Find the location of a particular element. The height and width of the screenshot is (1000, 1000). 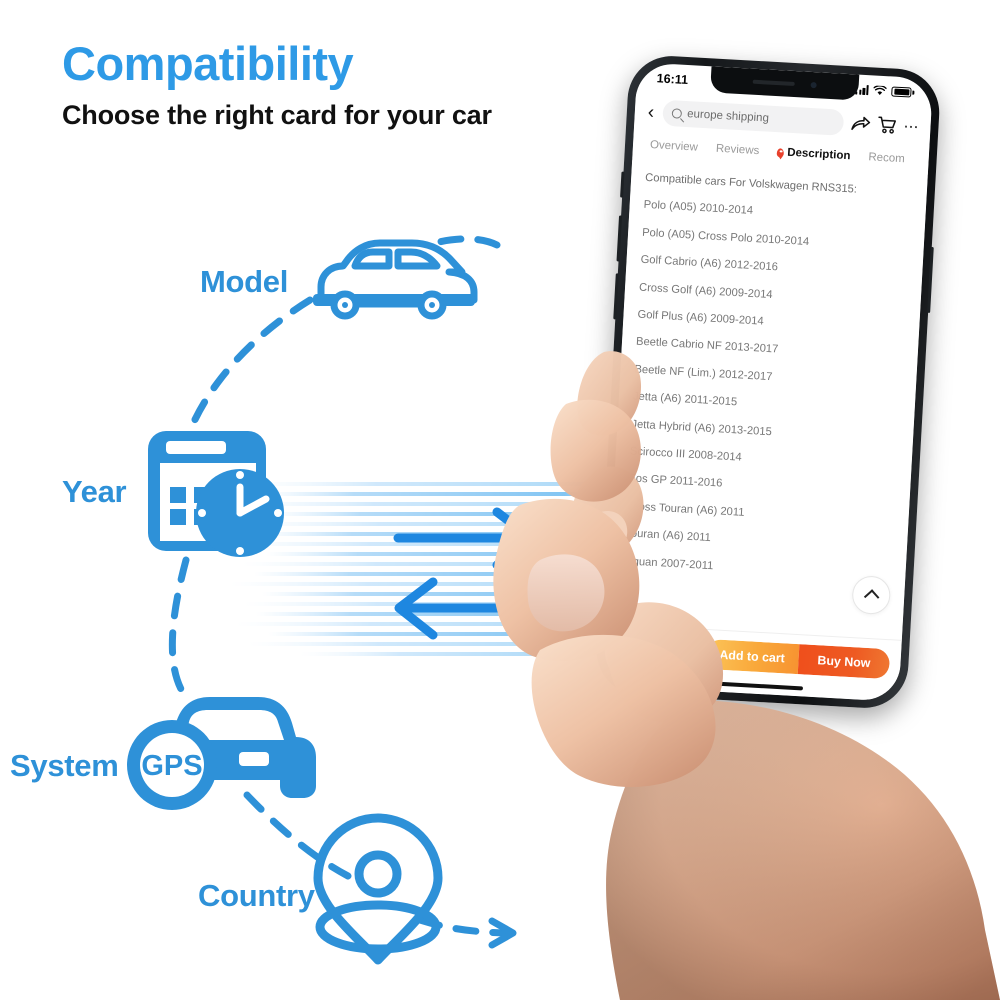

calendar-clock-icon is located at coordinates (216, 494).